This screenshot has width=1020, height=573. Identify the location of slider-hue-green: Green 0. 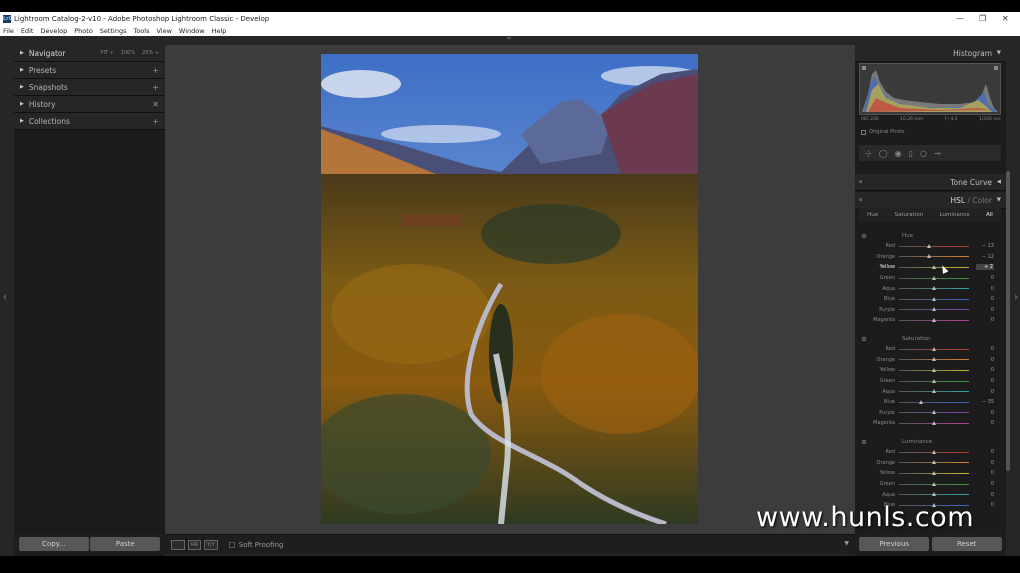
(930, 278).